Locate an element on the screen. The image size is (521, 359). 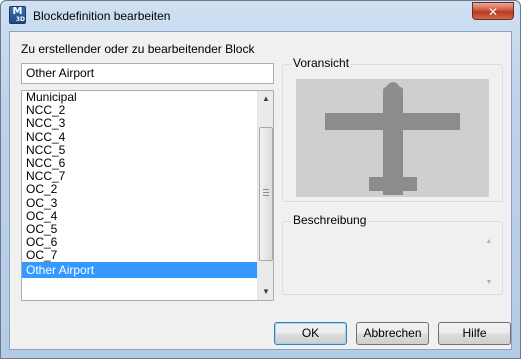
list-item: OC_7 is located at coordinates (140, 255).